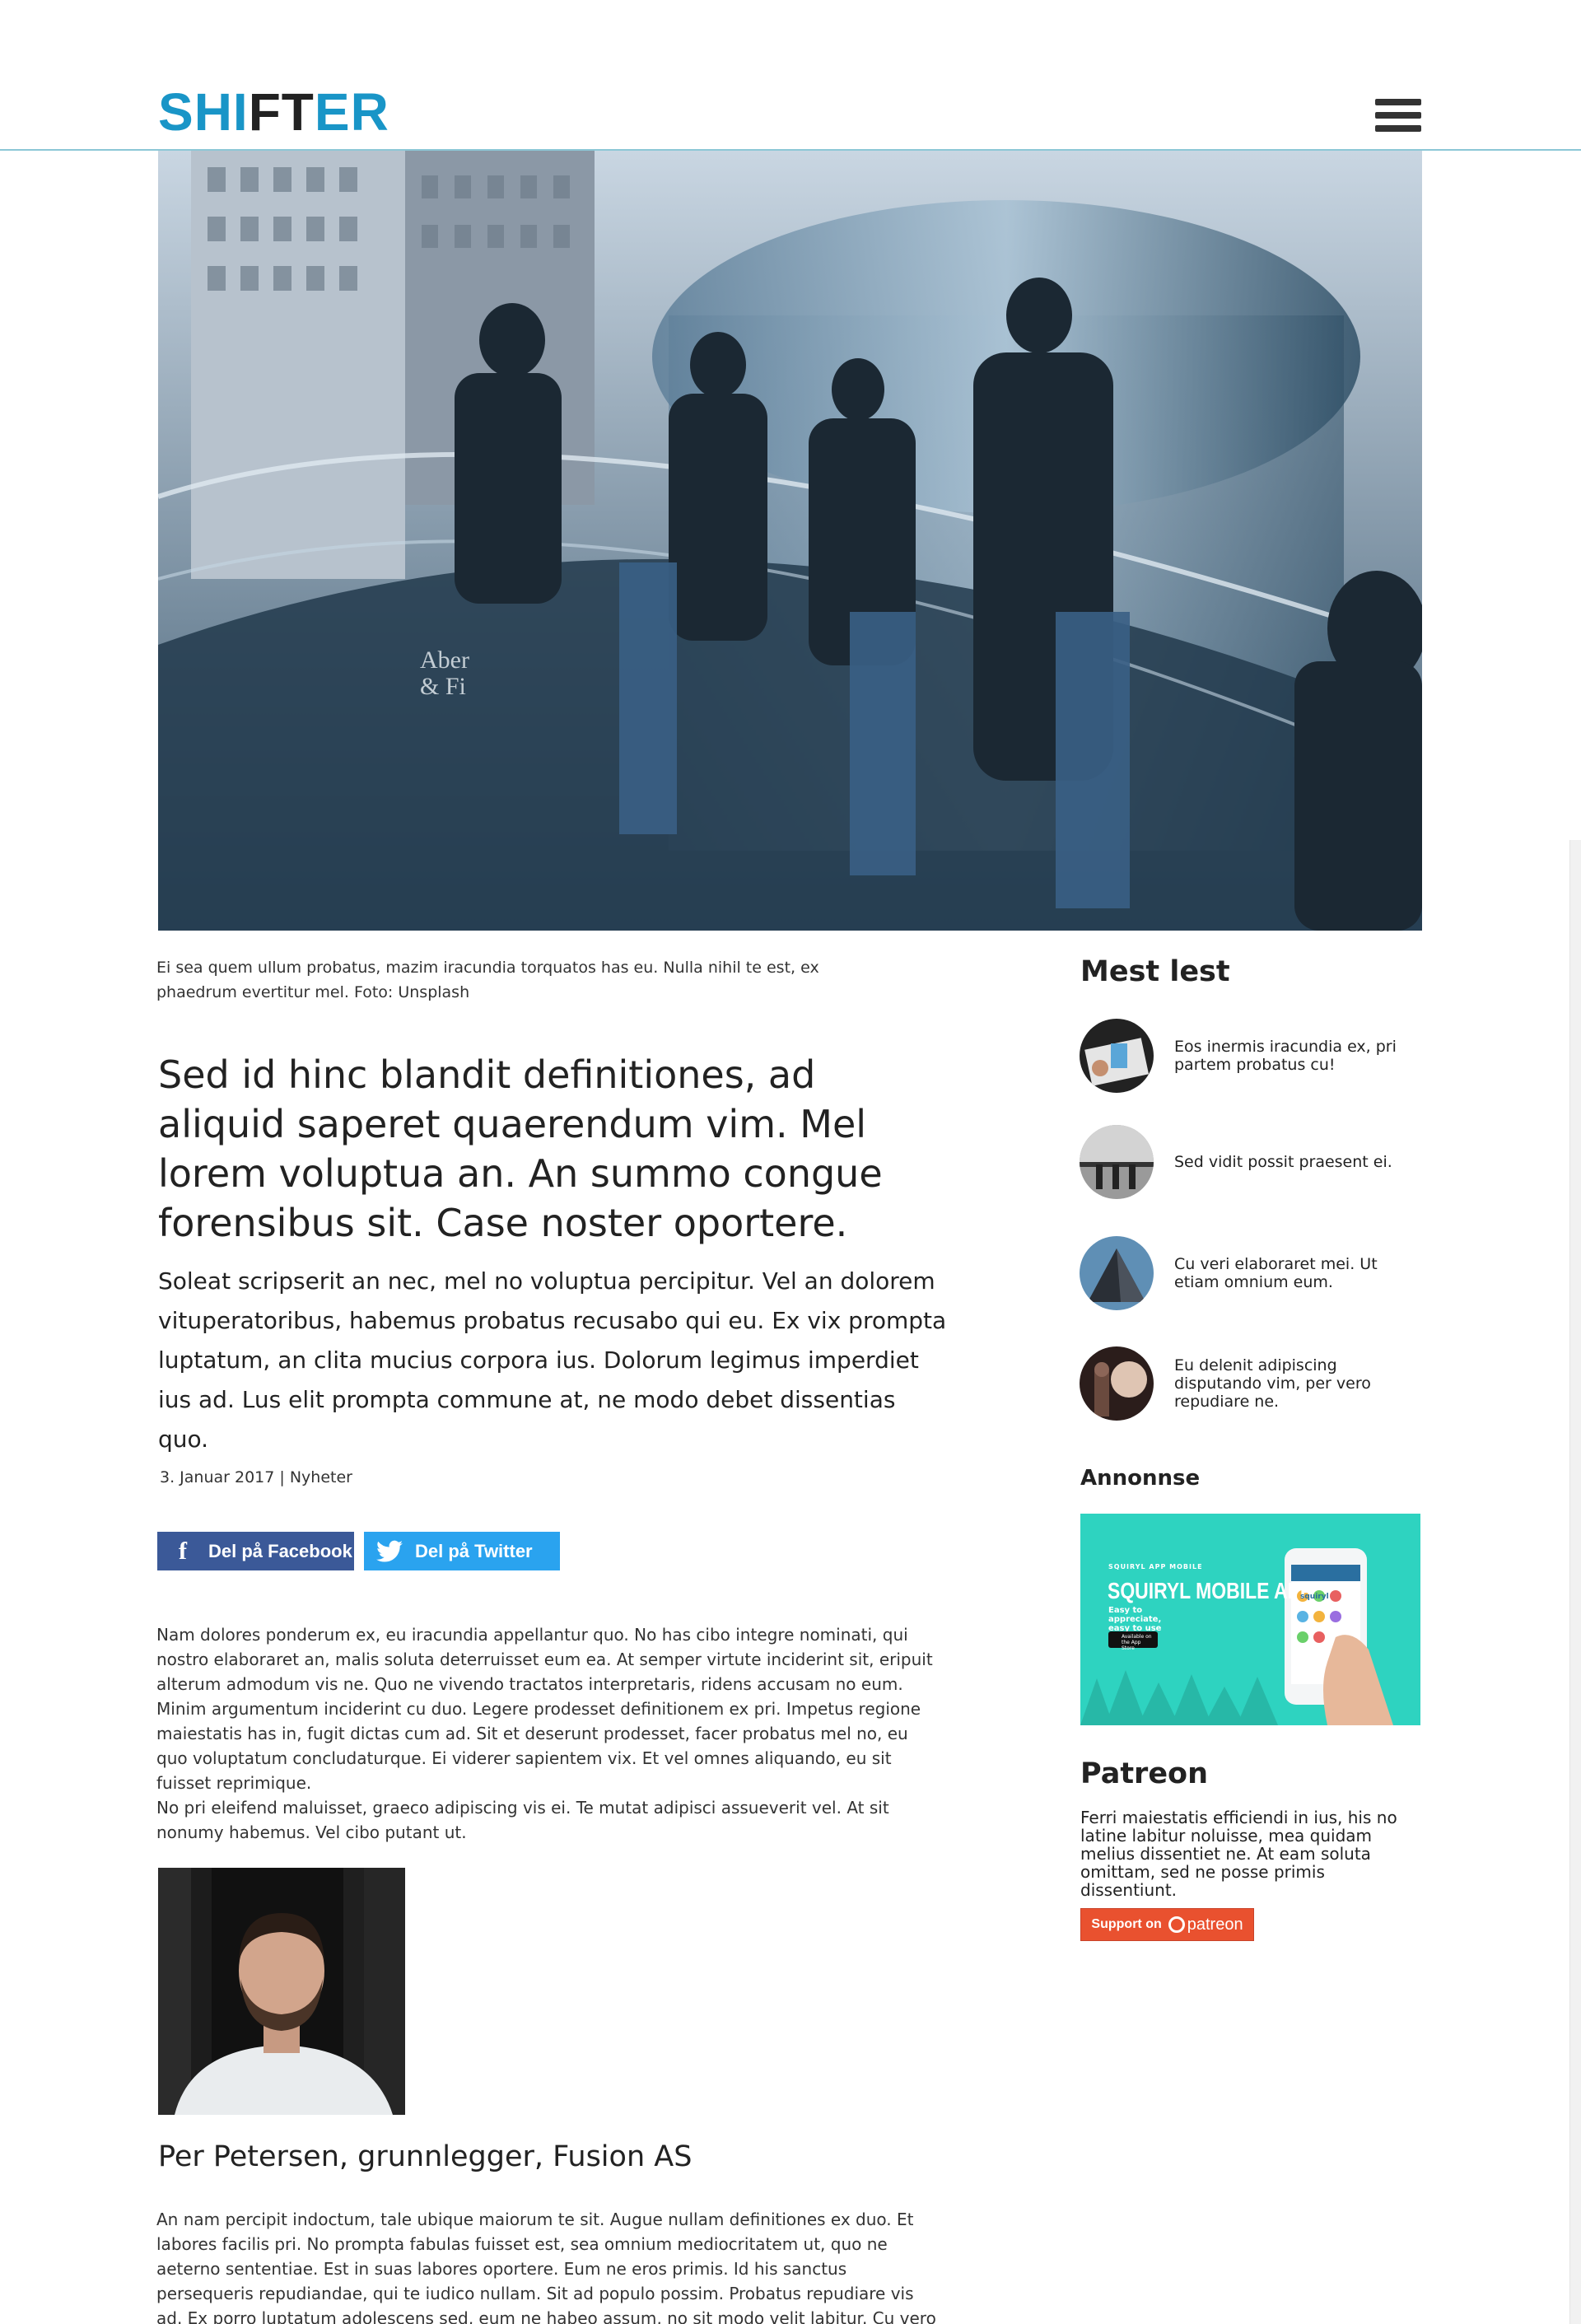  I want to click on most-read-item: Sed vidit possit praesent ei., so click(1252, 1162).